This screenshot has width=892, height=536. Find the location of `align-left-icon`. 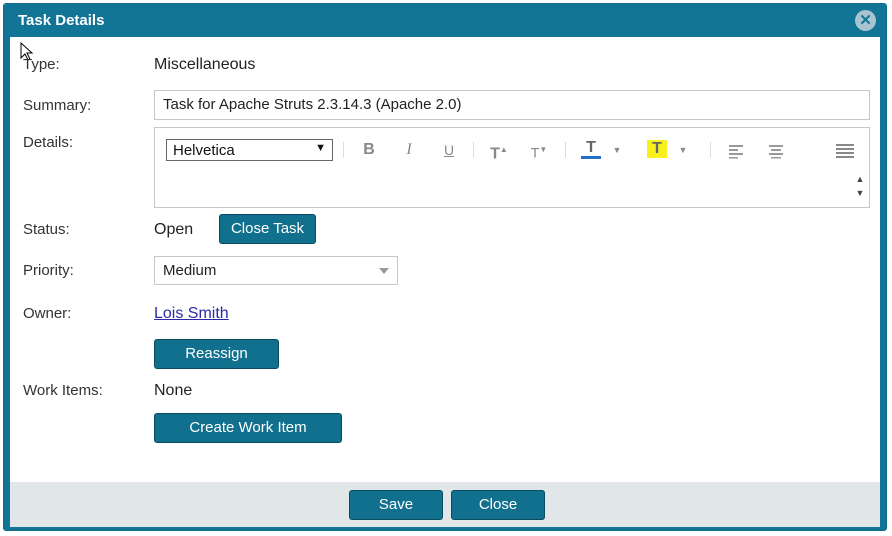

align-left-icon is located at coordinates (736, 150).